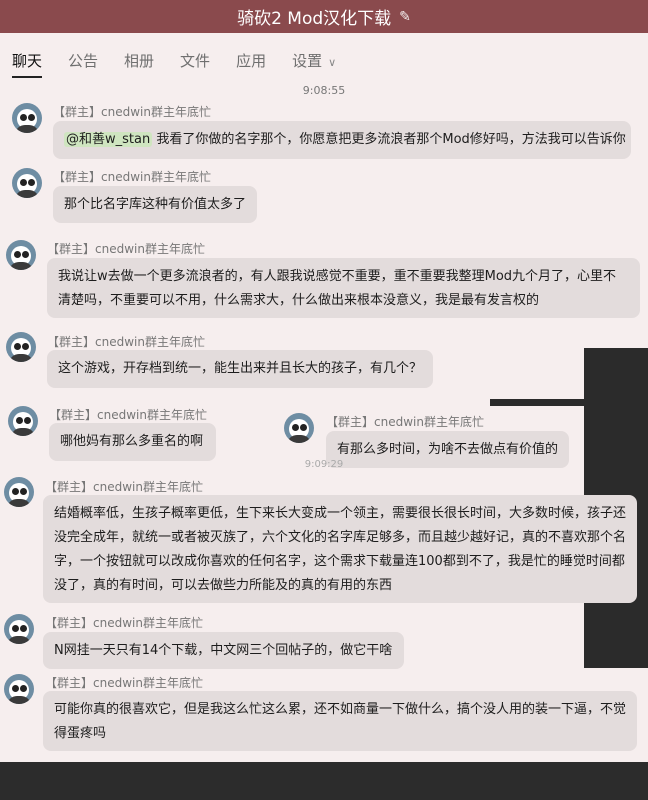  Describe the element at coordinates (324, 781) in the screenshot. I see `input-area-overlay` at that location.